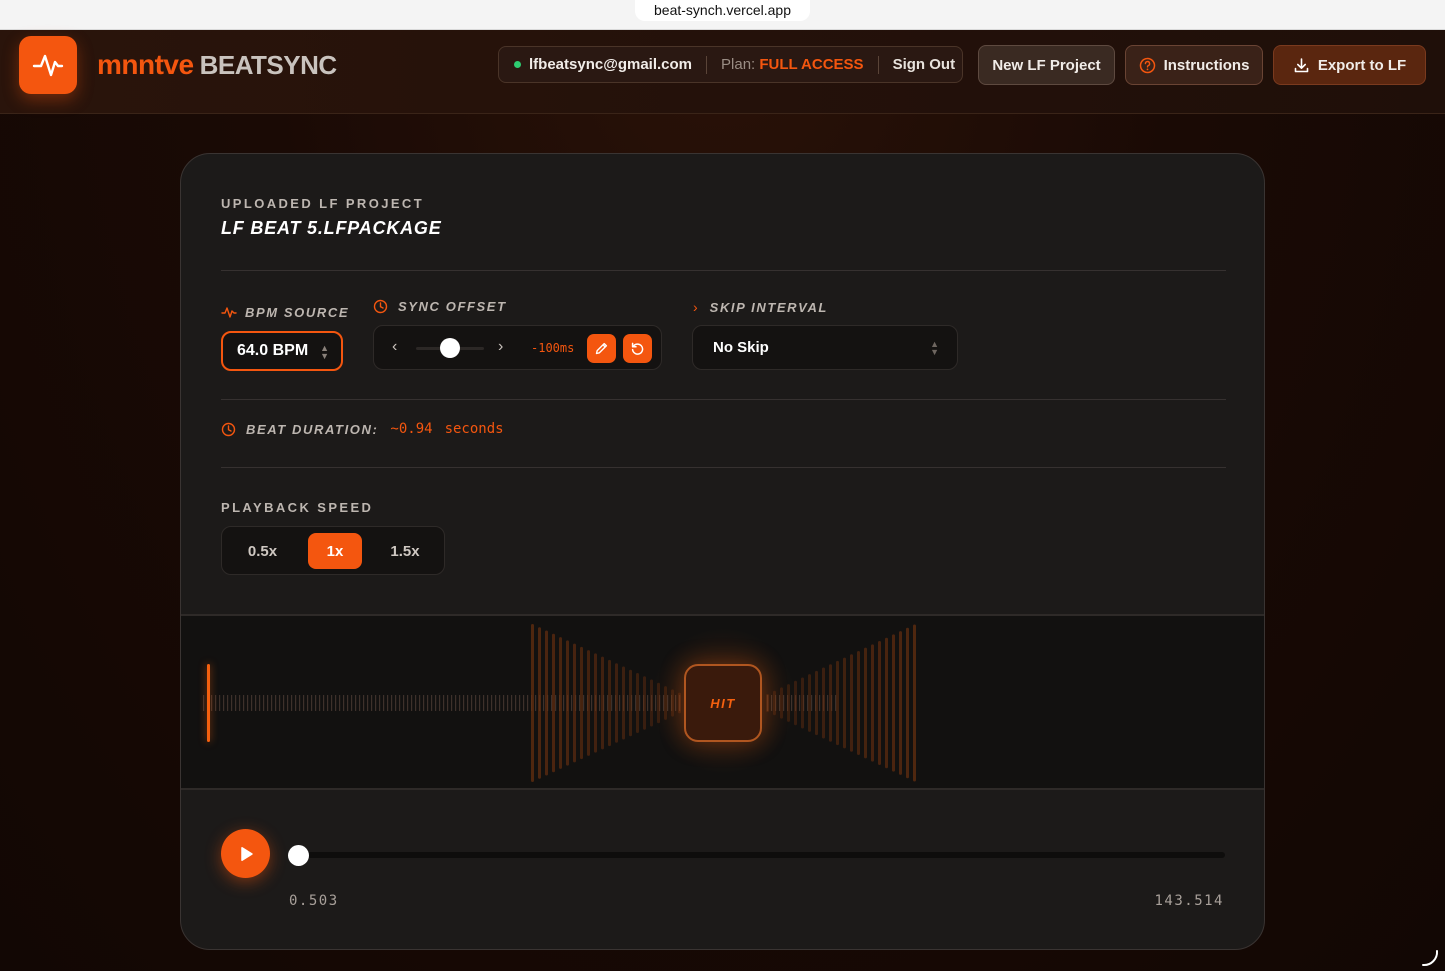  I want to click on sign-out-button: Sign Out, so click(924, 64).